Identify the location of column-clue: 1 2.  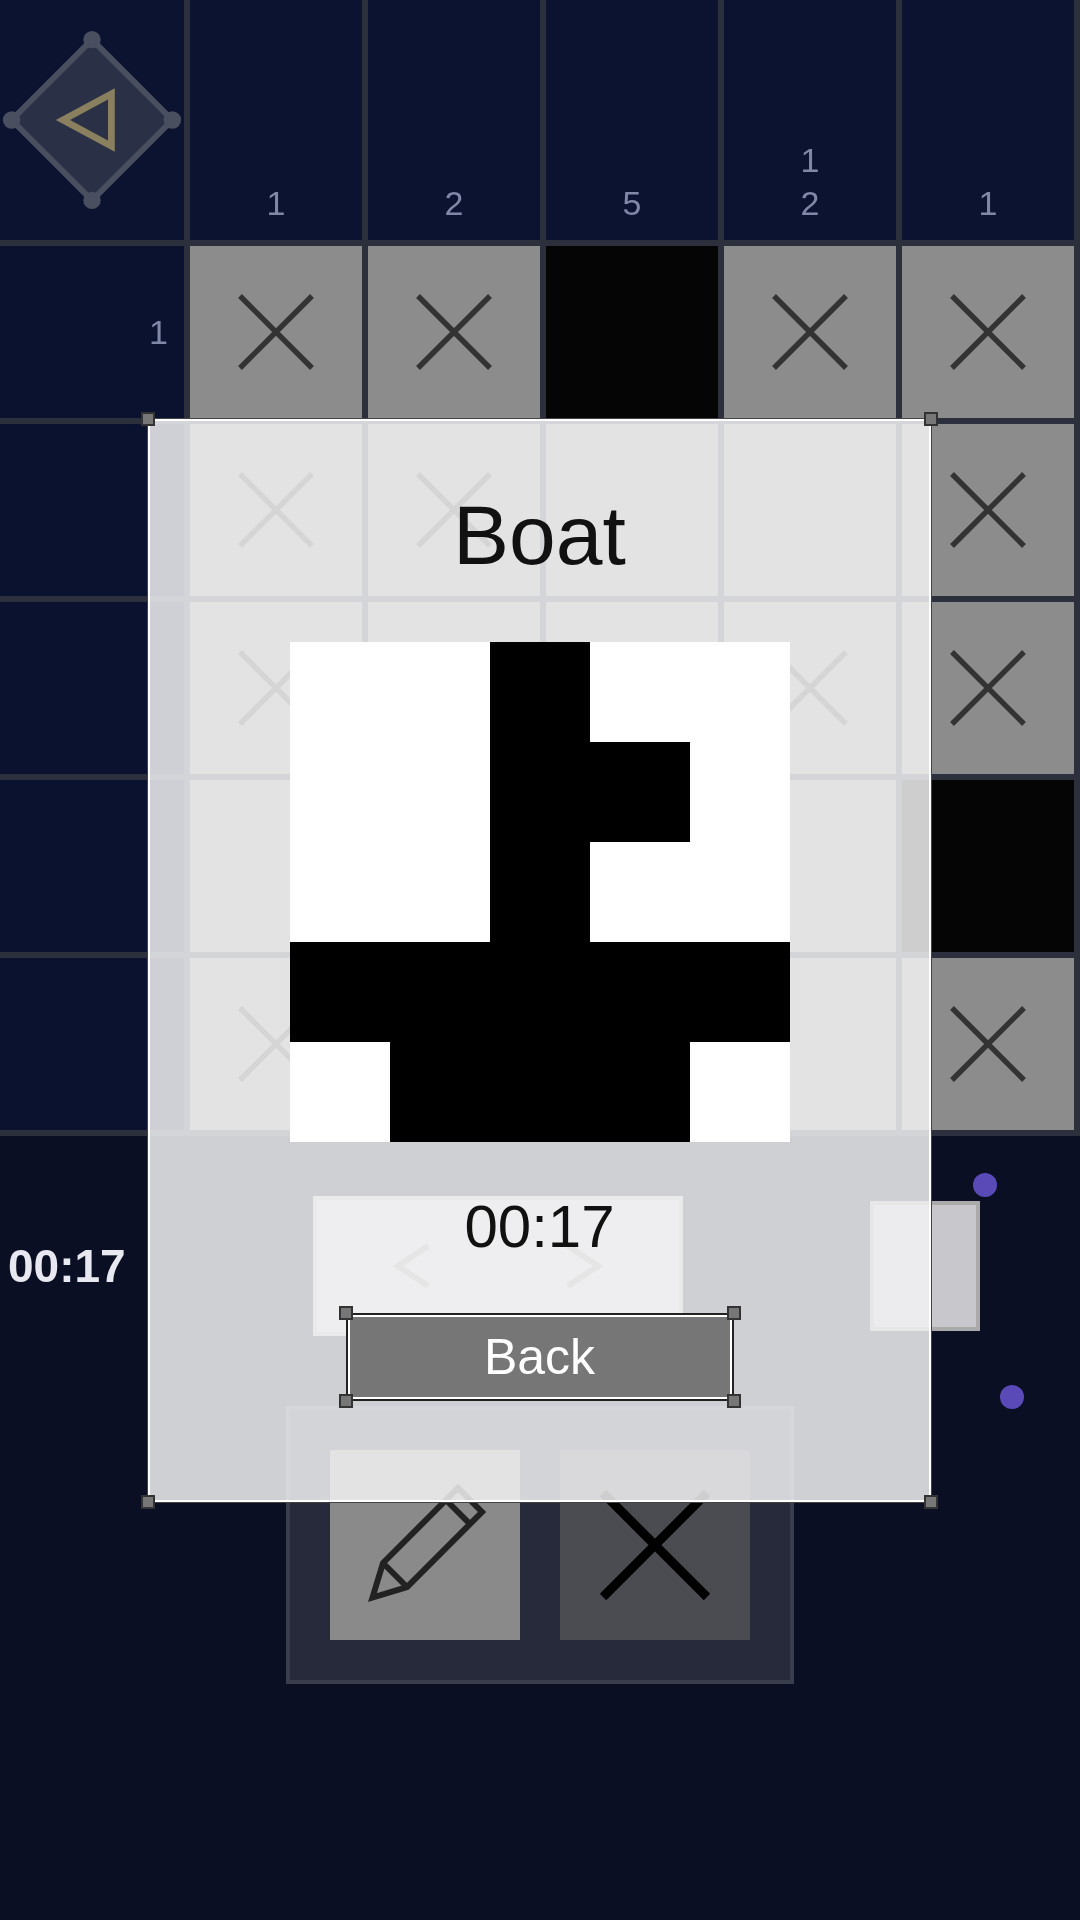
(810, 182).